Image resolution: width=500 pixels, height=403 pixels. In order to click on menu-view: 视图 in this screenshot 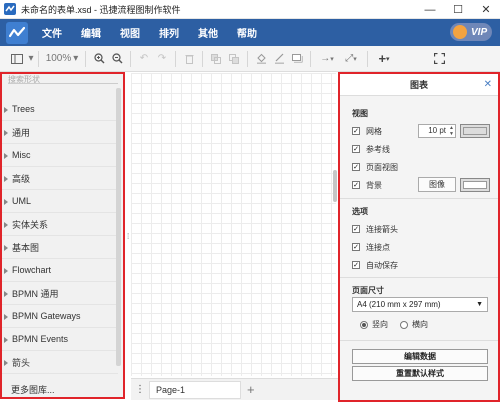, I will do `click(130, 32)`.